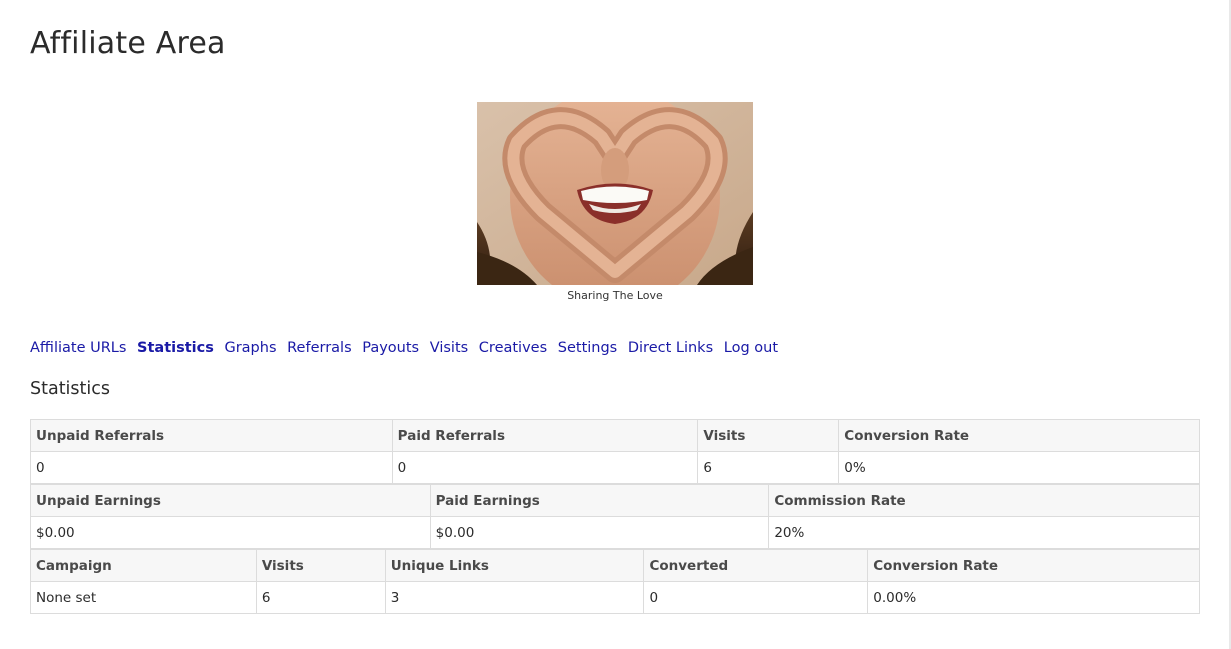 This screenshot has height=649, width=1231. I want to click on tab-graphs: Graphs, so click(250, 348).